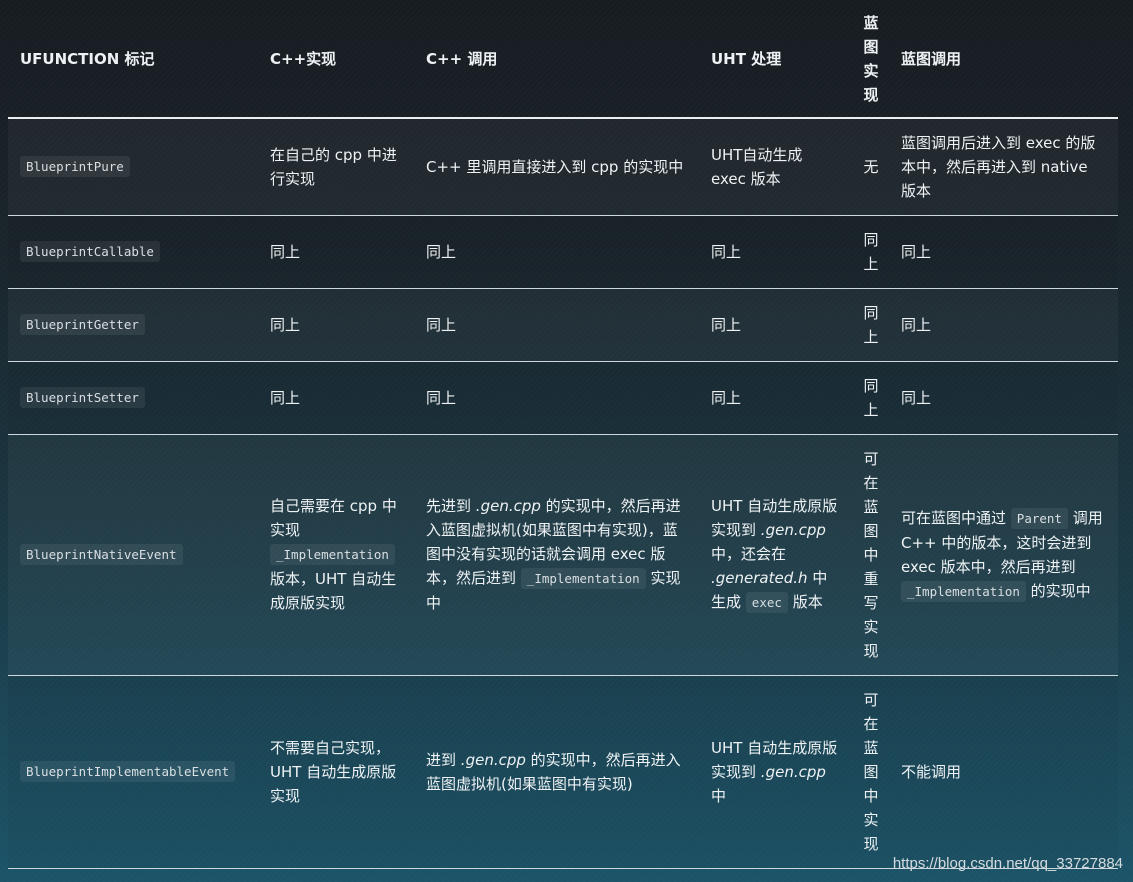 Image resolution: width=1133 pixels, height=882 pixels. I want to click on cell-cpp-impl: 不需要自己实现，UHT 自动生成原版实现, so click(336, 772).